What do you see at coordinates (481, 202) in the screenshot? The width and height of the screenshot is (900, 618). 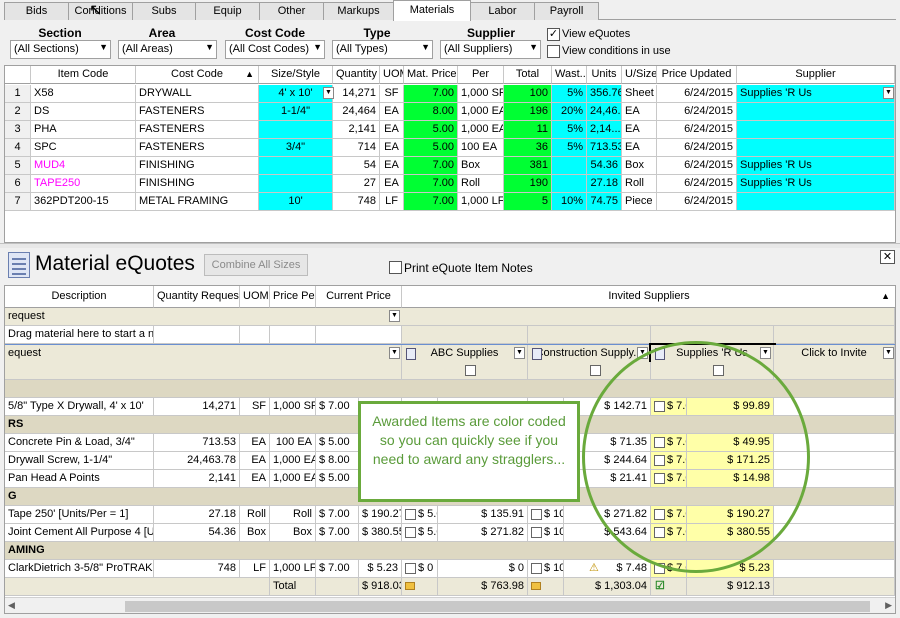 I see `cell-per: 1,000 LF` at bounding box center [481, 202].